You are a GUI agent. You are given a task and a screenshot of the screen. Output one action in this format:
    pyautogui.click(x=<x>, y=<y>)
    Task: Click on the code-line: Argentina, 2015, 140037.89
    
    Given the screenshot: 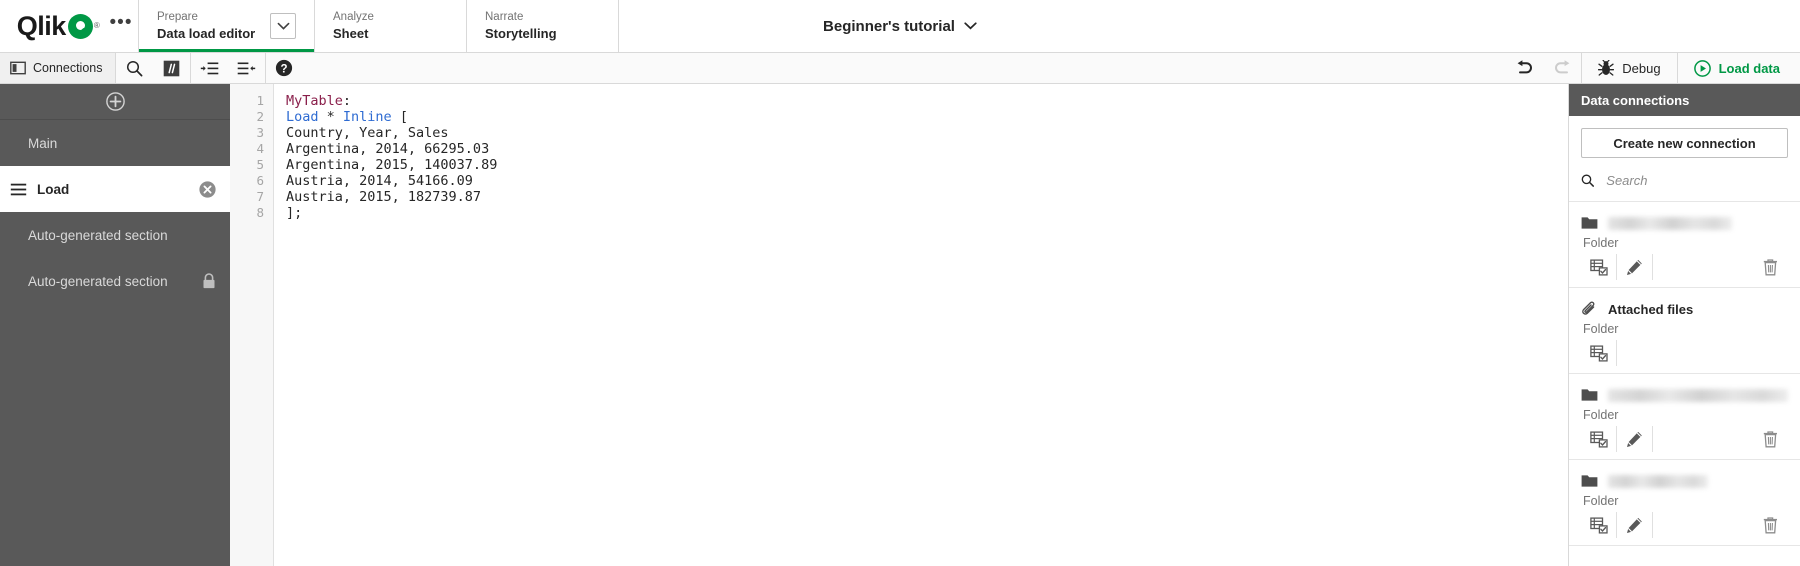 What is the action you would take?
    pyautogui.click(x=927, y=165)
    